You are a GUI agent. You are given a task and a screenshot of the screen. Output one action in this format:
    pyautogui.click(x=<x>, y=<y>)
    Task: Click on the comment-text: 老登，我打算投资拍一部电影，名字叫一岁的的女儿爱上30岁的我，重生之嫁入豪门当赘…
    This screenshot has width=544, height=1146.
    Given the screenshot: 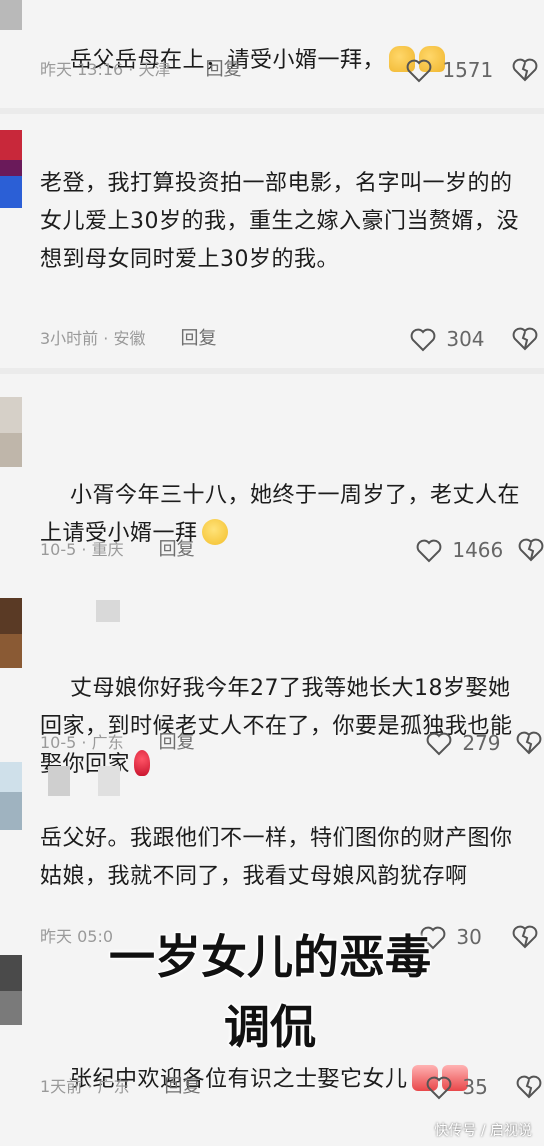 What is the action you would take?
    pyautogui.click(x=279, y=221)
    